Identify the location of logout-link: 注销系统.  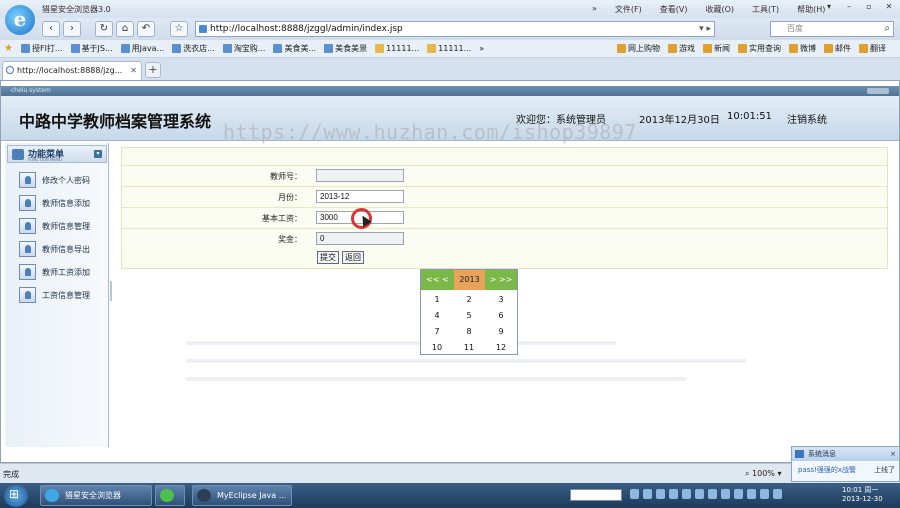
(807, 118).